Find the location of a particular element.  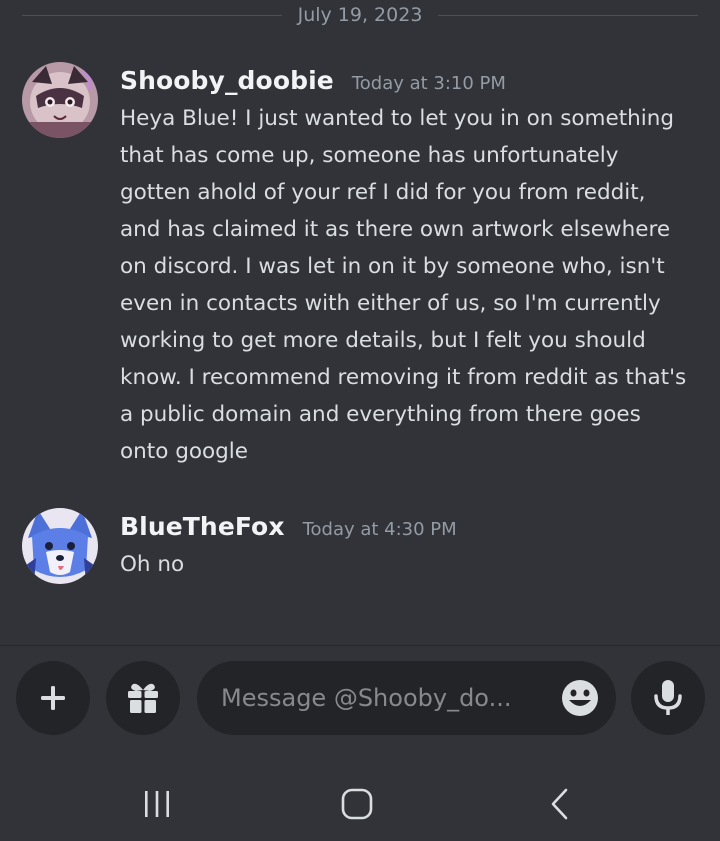

plus-icon is located at coordinates (53, 698).